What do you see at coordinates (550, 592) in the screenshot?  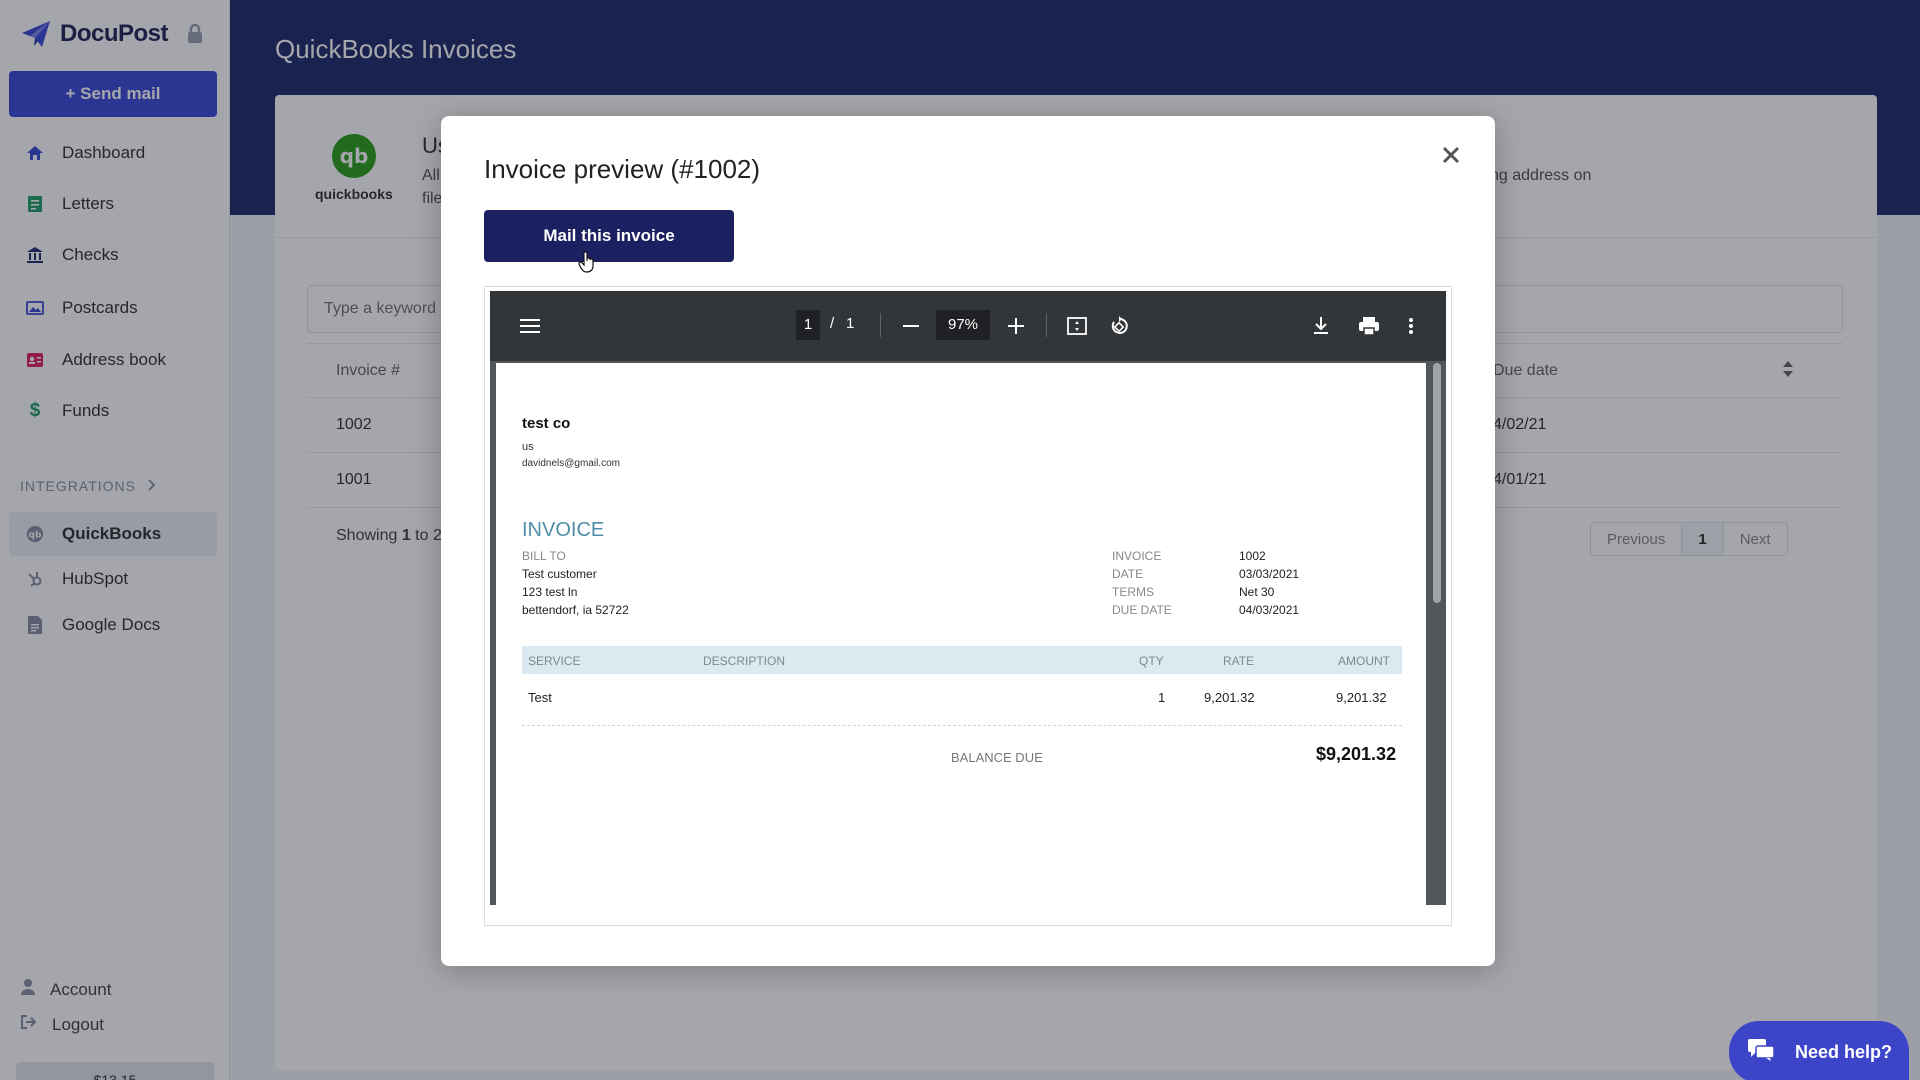 I see `bill-to-line: 123 test ln` at bounding box center [550, 592].